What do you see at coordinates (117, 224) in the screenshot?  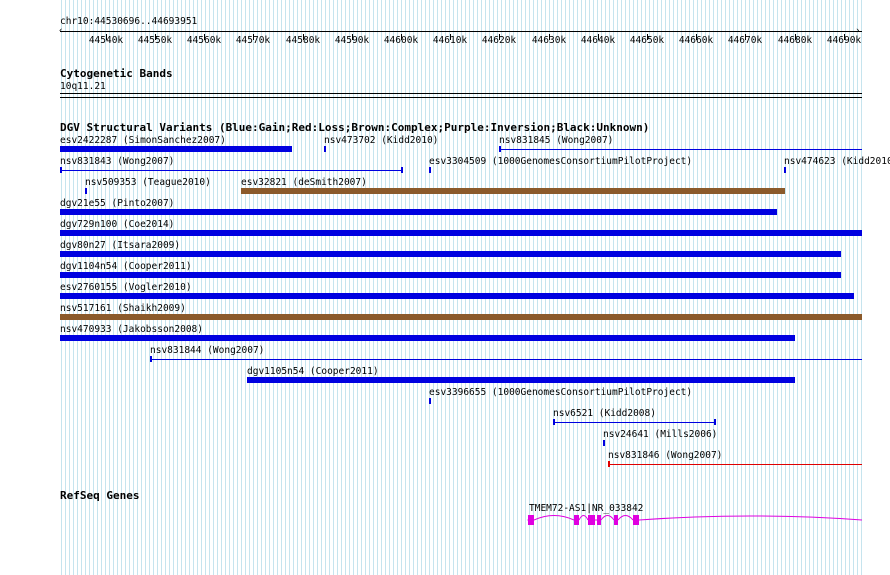 I see `variant-label: dgv729n100 (Coe2014)` at bounding box center [117, 224].